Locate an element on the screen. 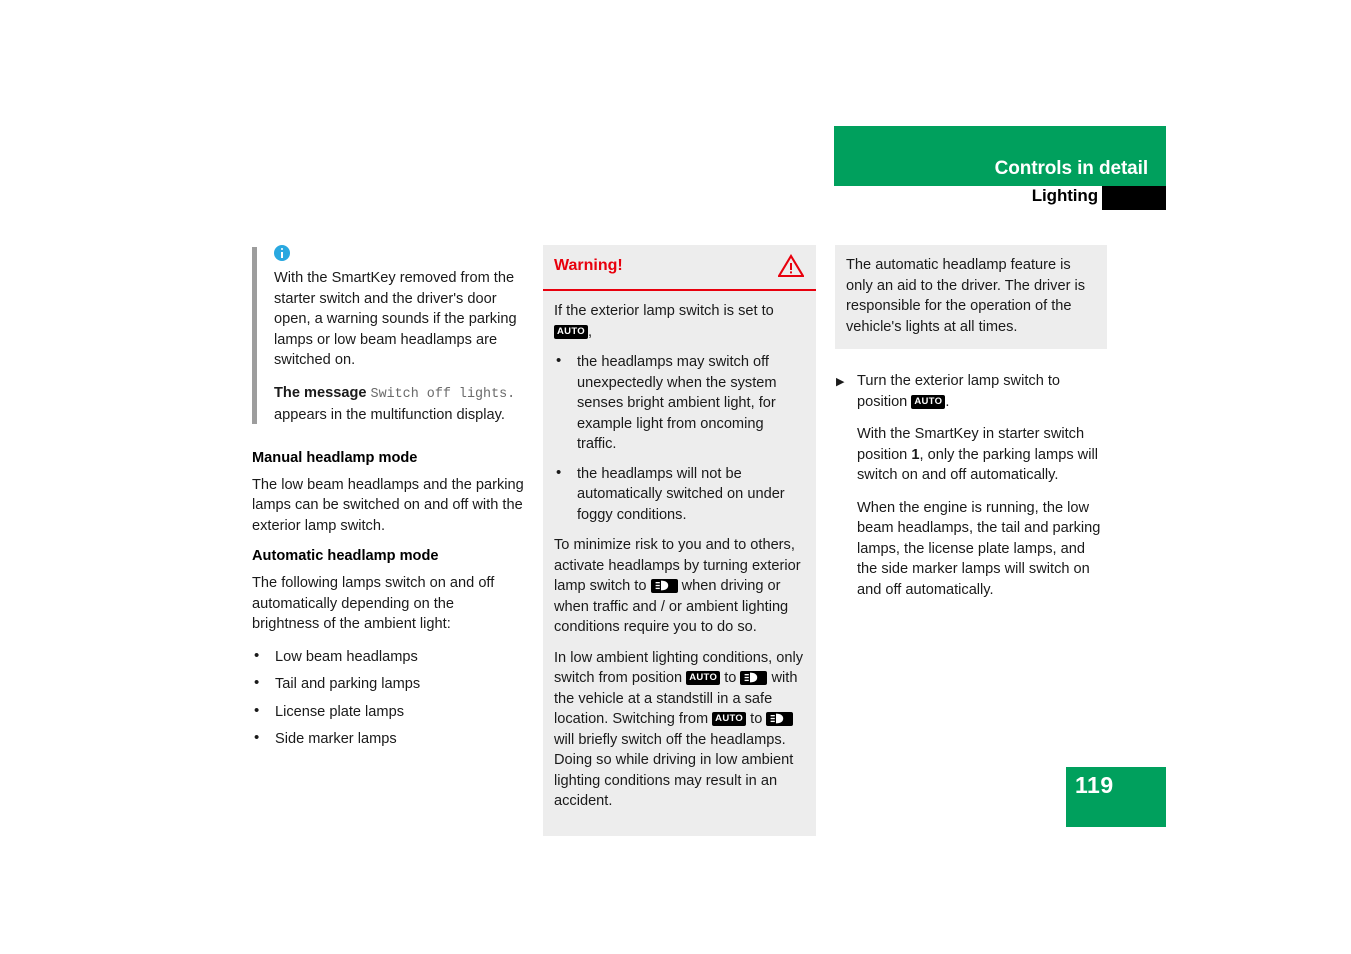  heading-automatic-headlamp-mode: Automatic headlamp mode is located at coordinates (345, 556).